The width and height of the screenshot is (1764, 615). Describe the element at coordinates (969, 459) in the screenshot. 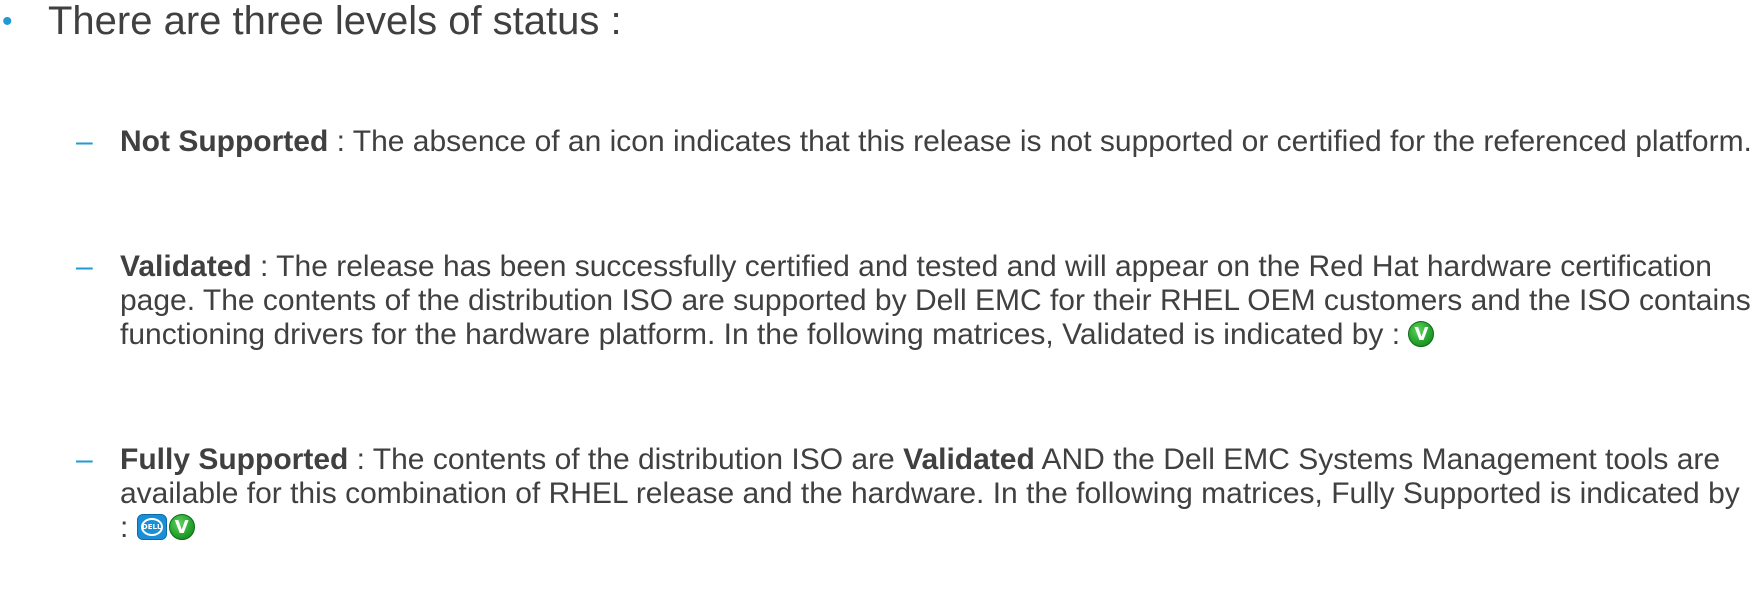

I see `status-term-inline: Validated` at that location.